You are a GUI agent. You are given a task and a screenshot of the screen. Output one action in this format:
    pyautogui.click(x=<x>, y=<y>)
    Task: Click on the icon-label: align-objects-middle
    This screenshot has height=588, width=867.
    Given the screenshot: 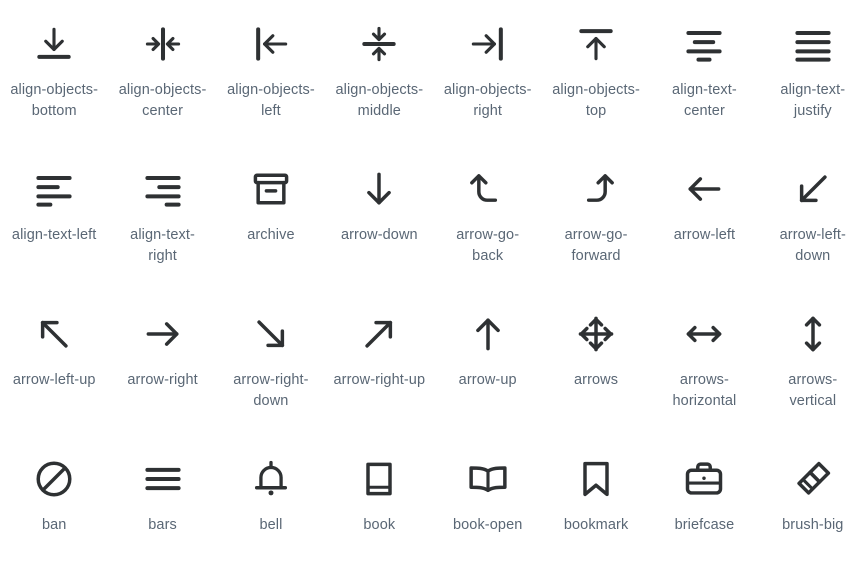 What is the action you would take?
    pyautogui.click(x=379, y=100)
    